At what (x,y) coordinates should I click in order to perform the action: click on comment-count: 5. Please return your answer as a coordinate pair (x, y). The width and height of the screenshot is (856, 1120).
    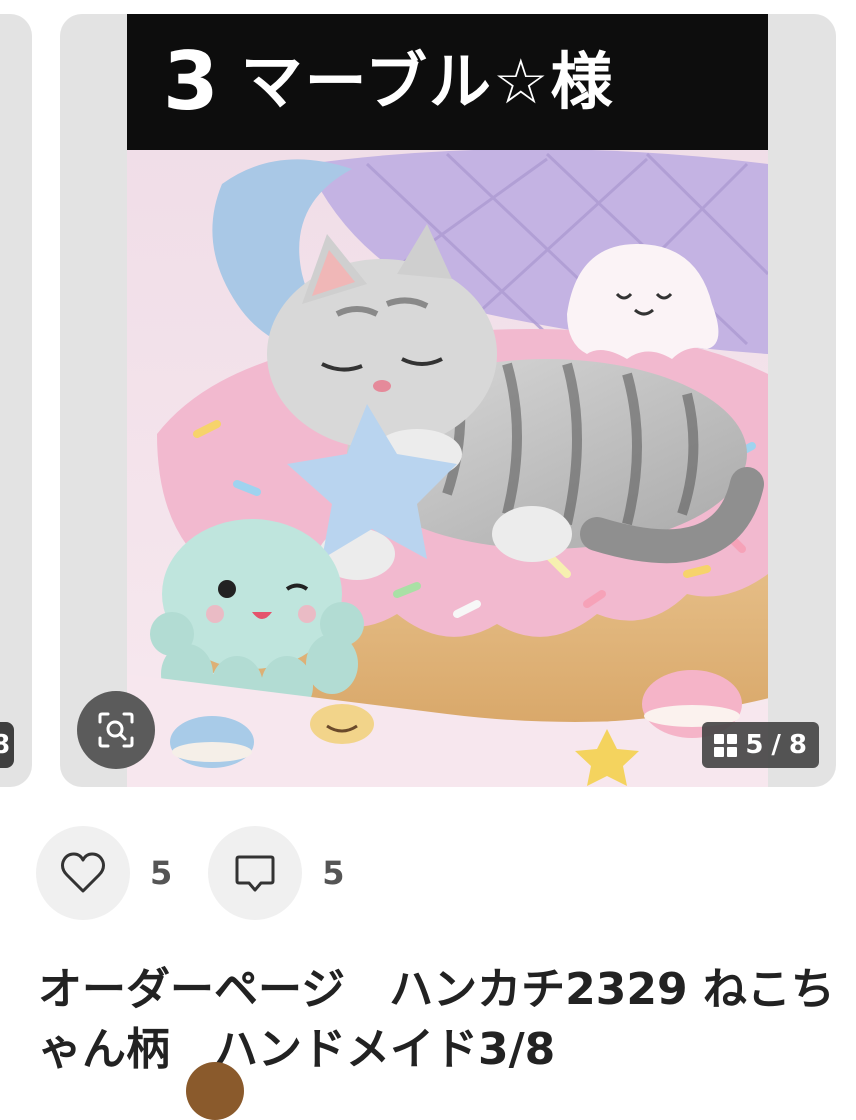
    Looking at the image, I should click on (333, 873).